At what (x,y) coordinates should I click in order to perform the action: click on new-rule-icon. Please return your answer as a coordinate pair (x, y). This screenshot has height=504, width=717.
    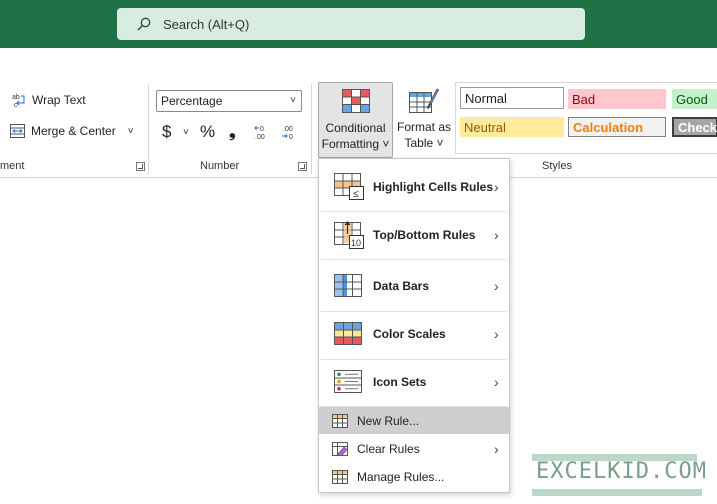
    Looking at the image, I should click on (340, 420).